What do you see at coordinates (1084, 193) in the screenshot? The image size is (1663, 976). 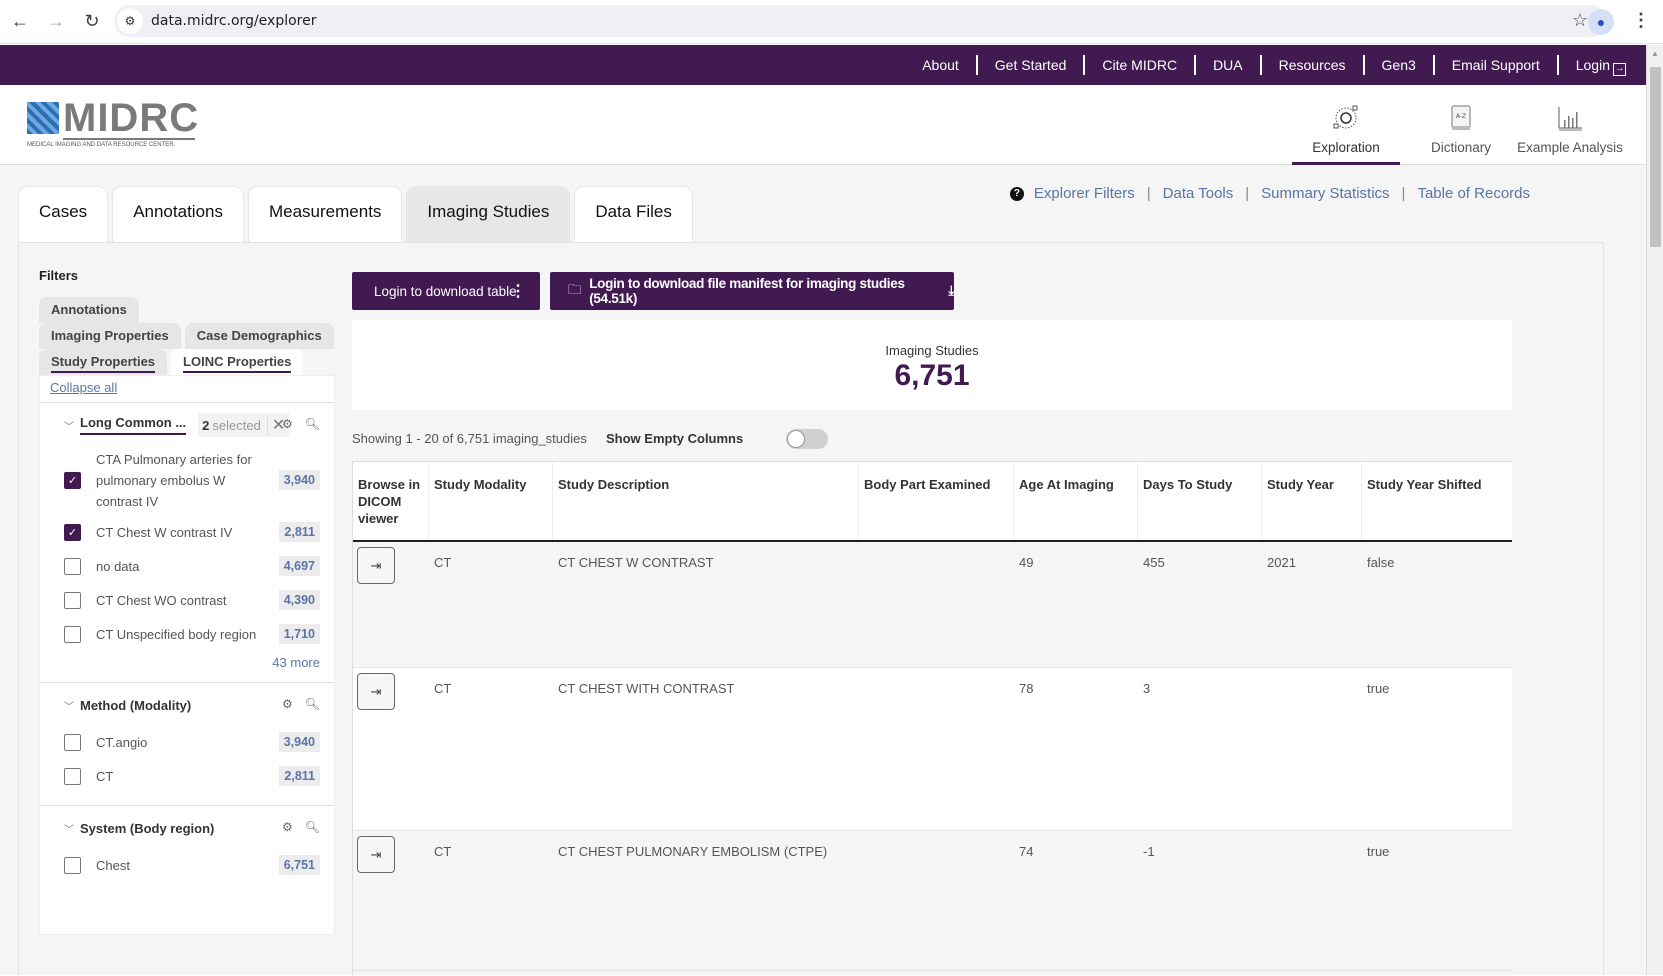 I see `explorer-filters-link: Explorer Filters` at bounding box center [1084, 193].